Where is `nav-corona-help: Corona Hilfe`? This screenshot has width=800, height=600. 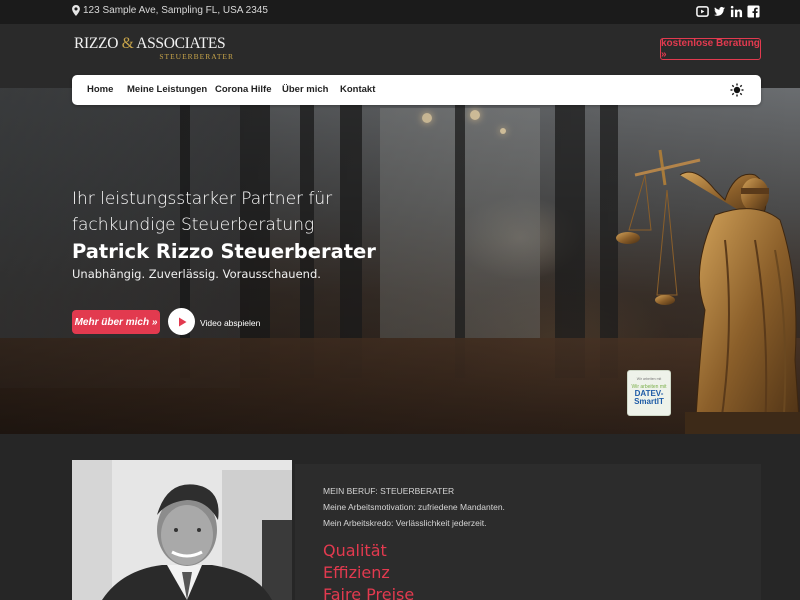
nav-corona-help: Corona Hilfe is located at coordinates (243, 89).